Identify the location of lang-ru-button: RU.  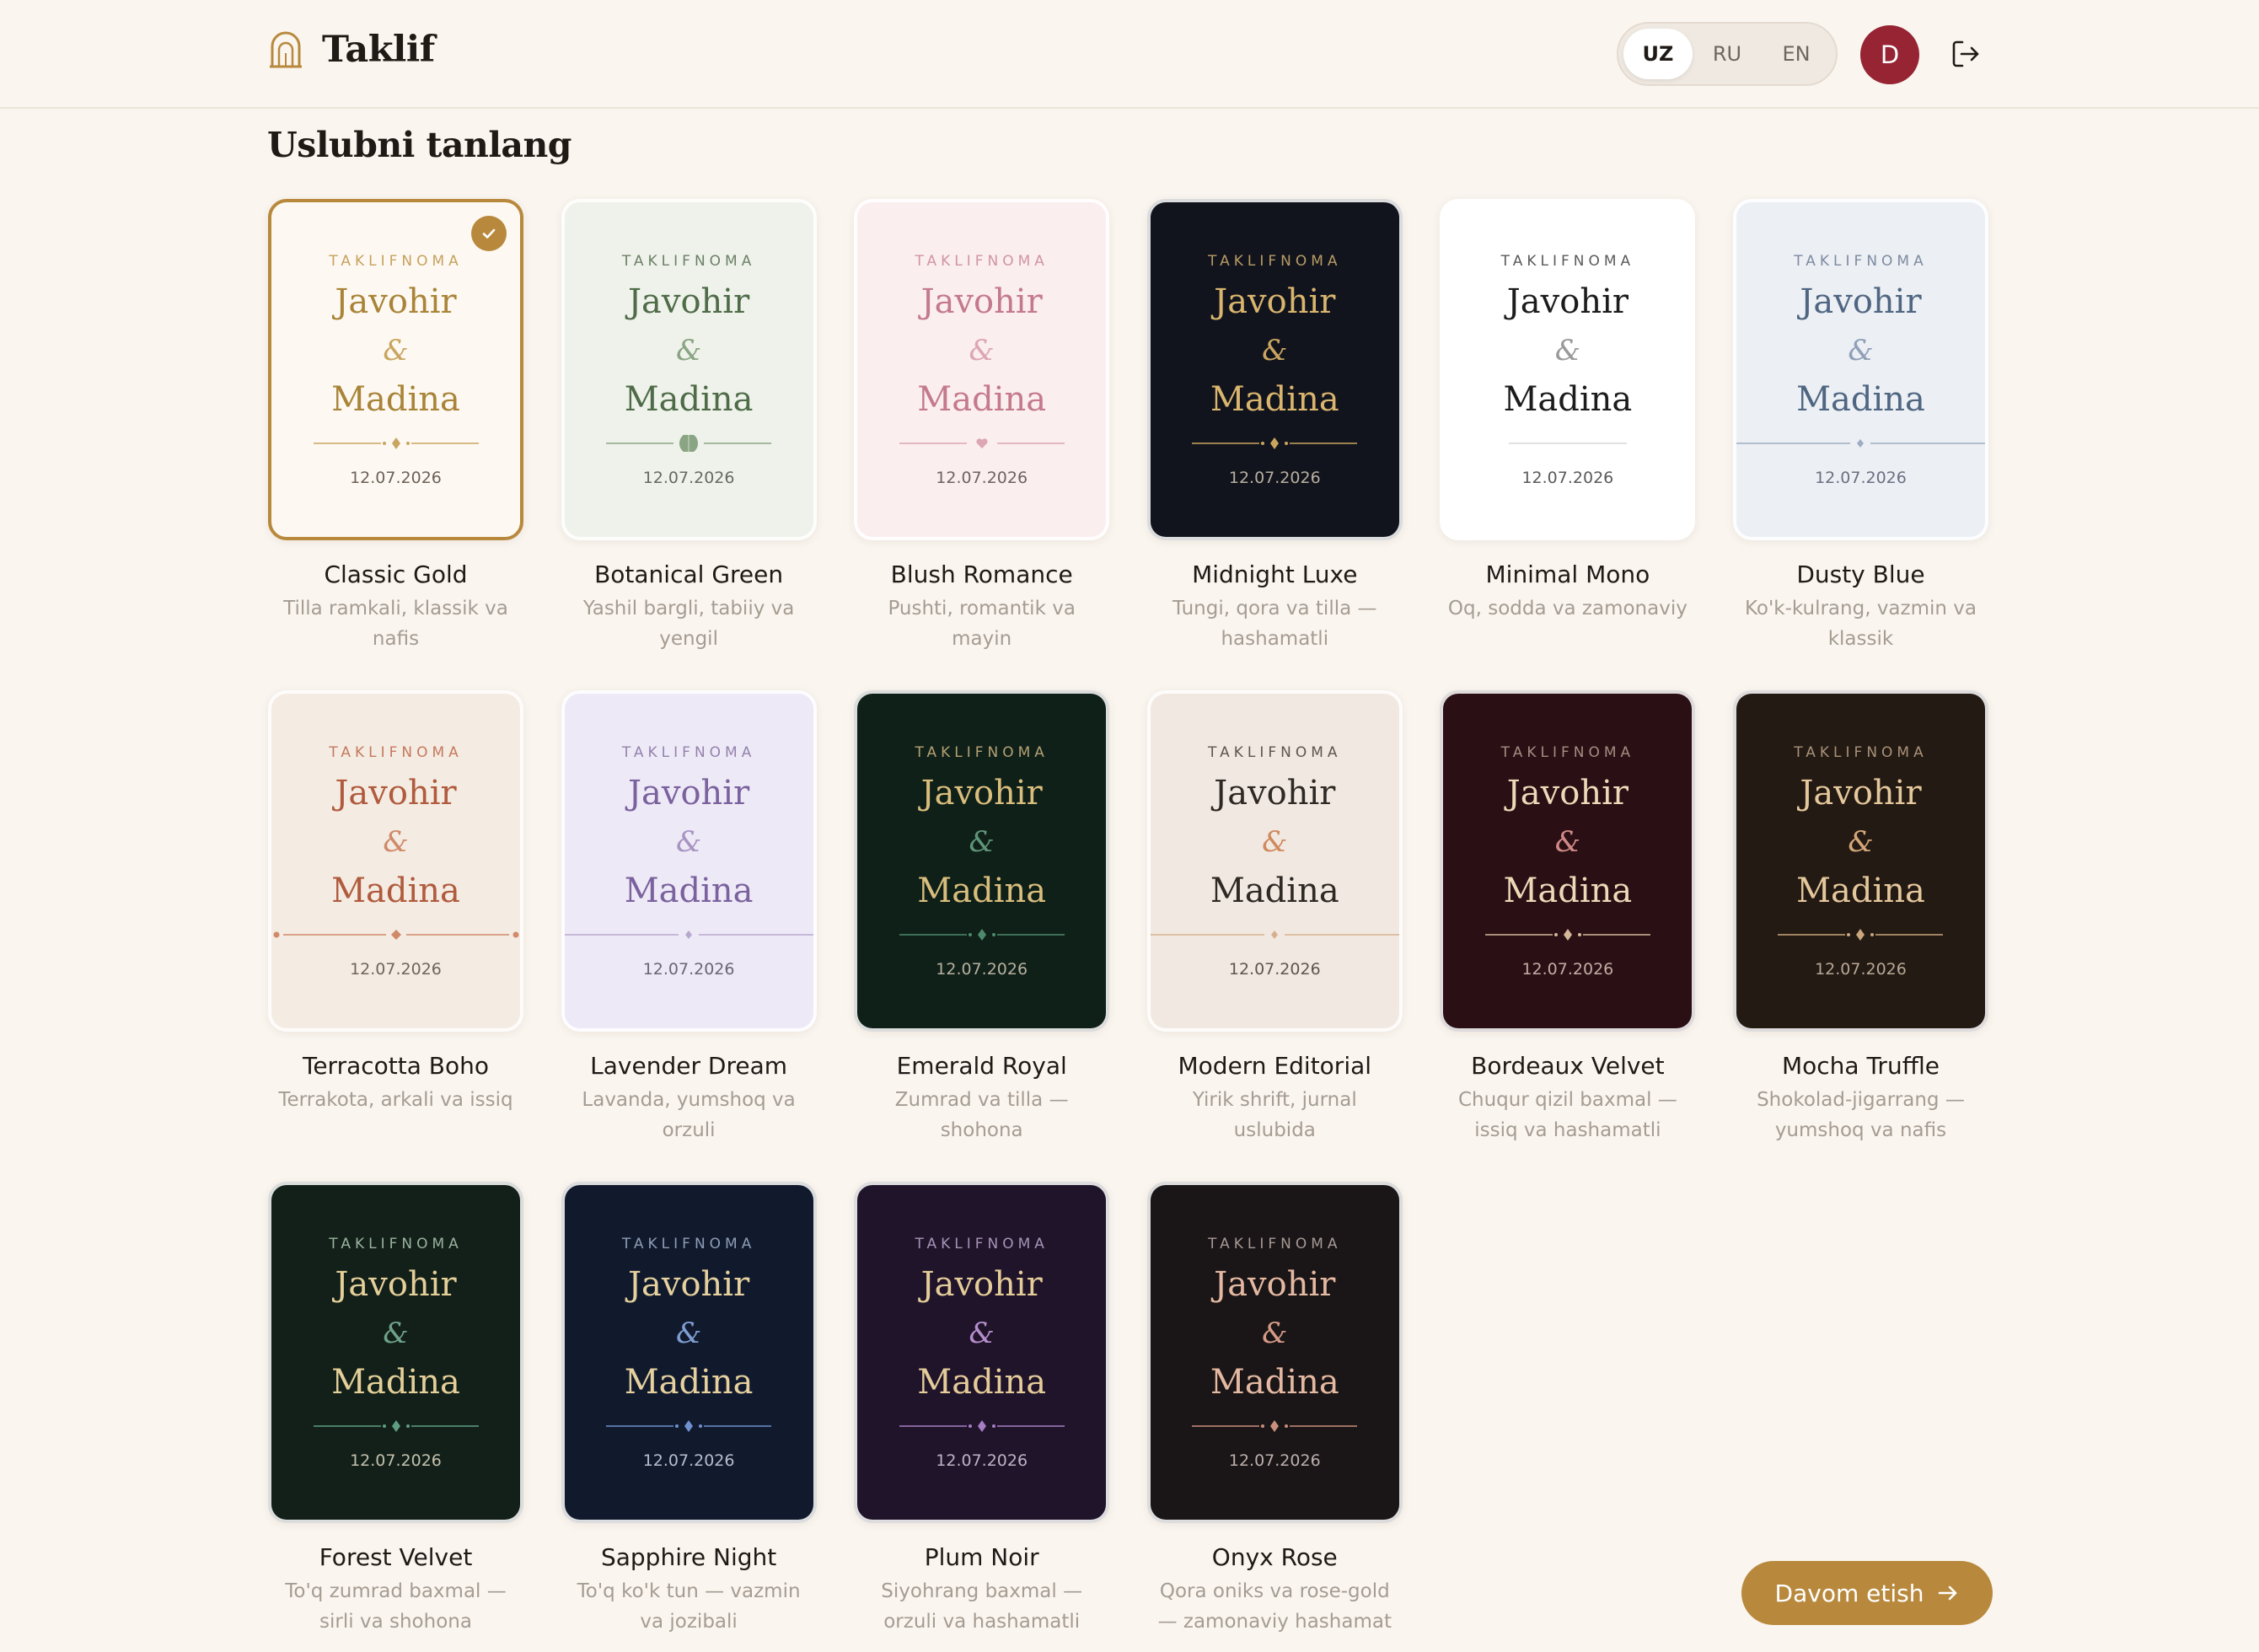
(1727, 54).